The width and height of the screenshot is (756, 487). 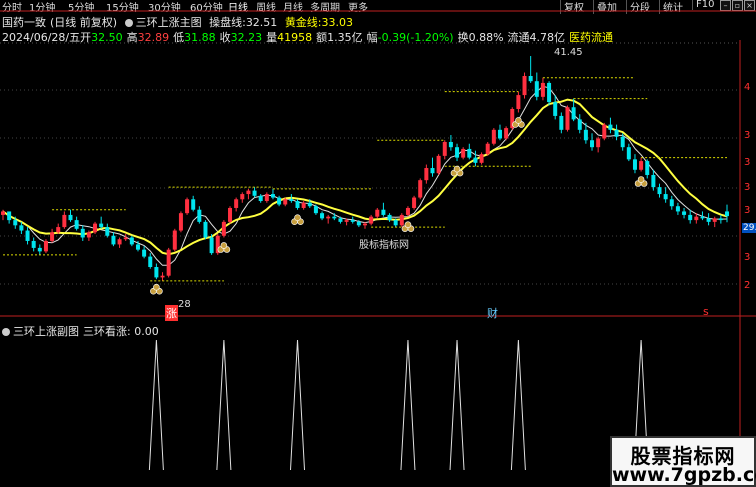 I want to click on low-label: 28, so click(x=184, y=304).